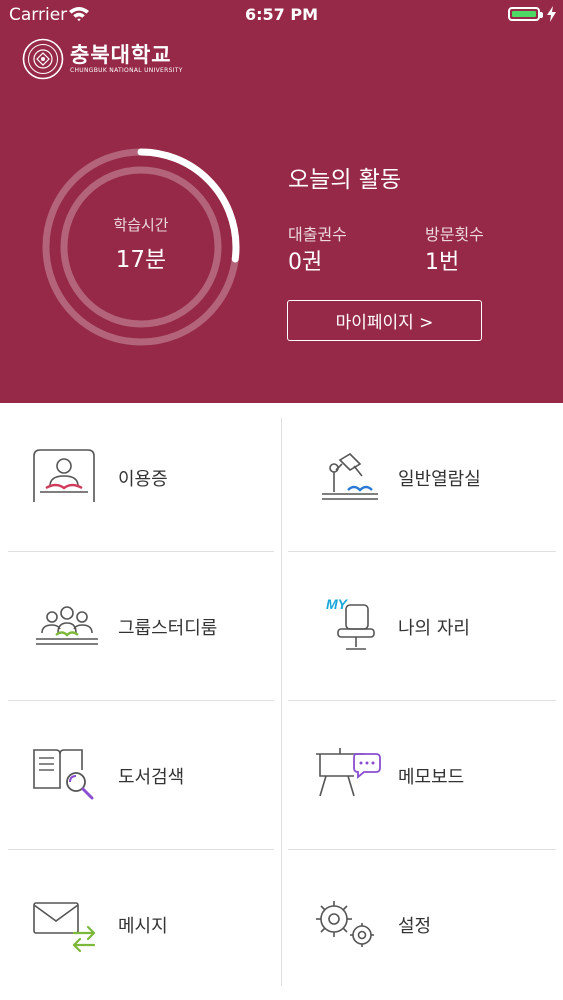  What do you see at coordinates (350, 623) in the screenshot?
I see `my-seat-icon: MY` at bounding box center [350, 623].